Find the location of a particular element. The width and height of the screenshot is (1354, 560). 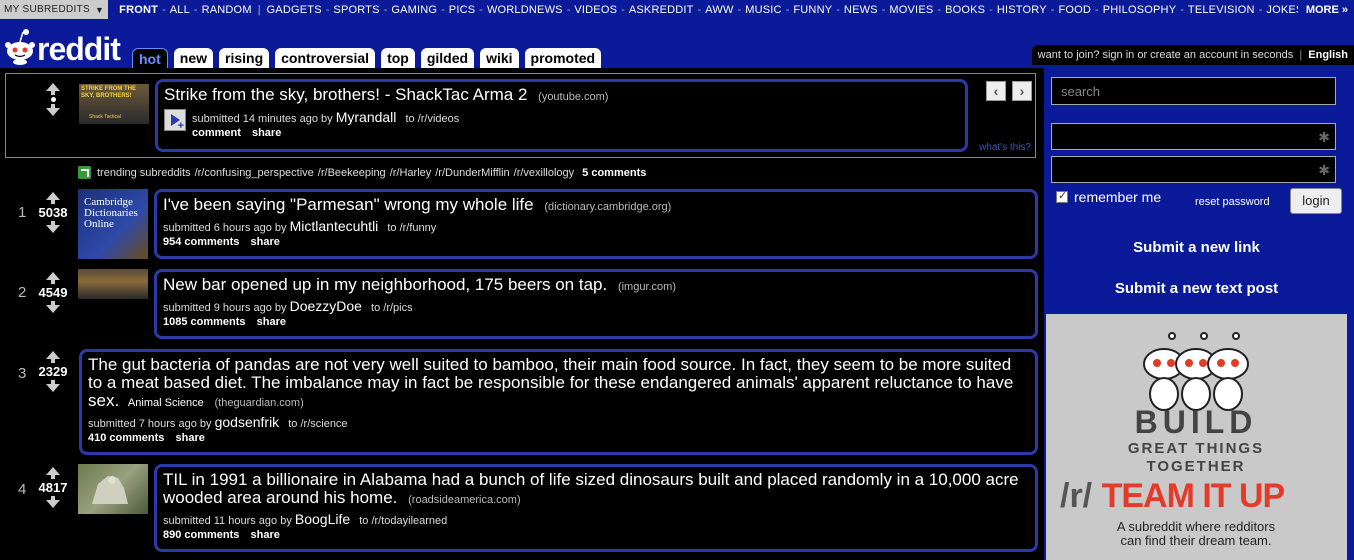

sr-link-gaming: GAMING is located at coordinates (414, 10).